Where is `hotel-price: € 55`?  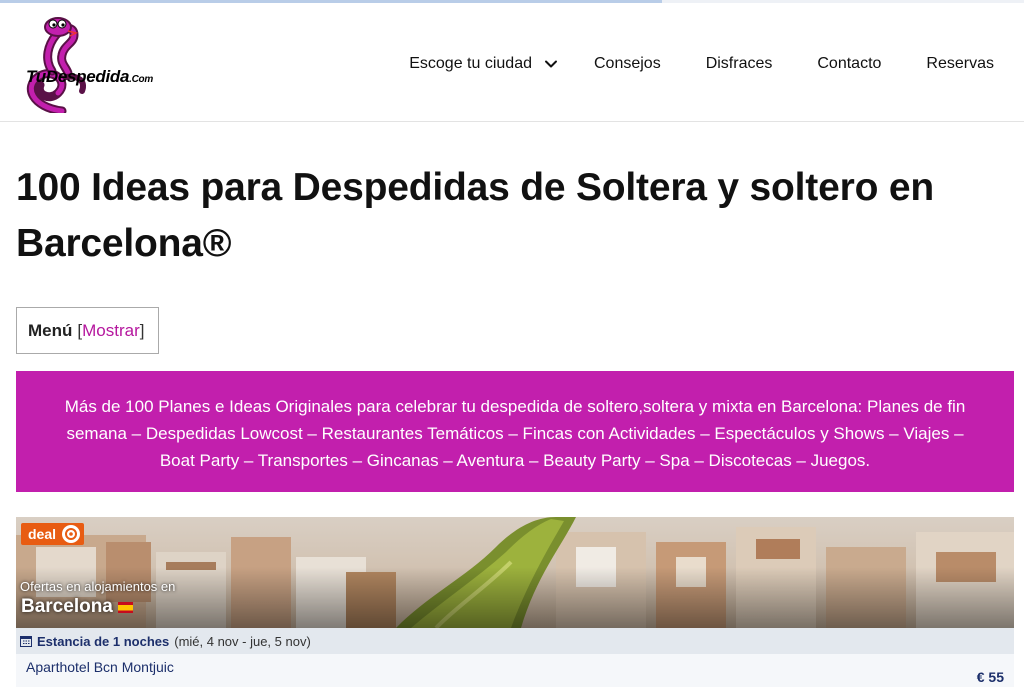 hotel-price: € 55 is located at coordinates (990, 677).